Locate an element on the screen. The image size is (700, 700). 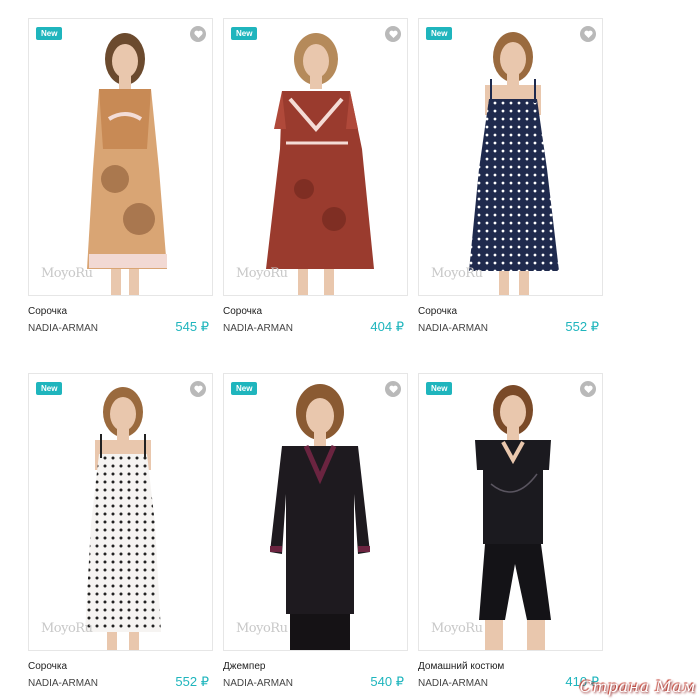
product-price: 545 ₽ is located at coordinates (192, 326).